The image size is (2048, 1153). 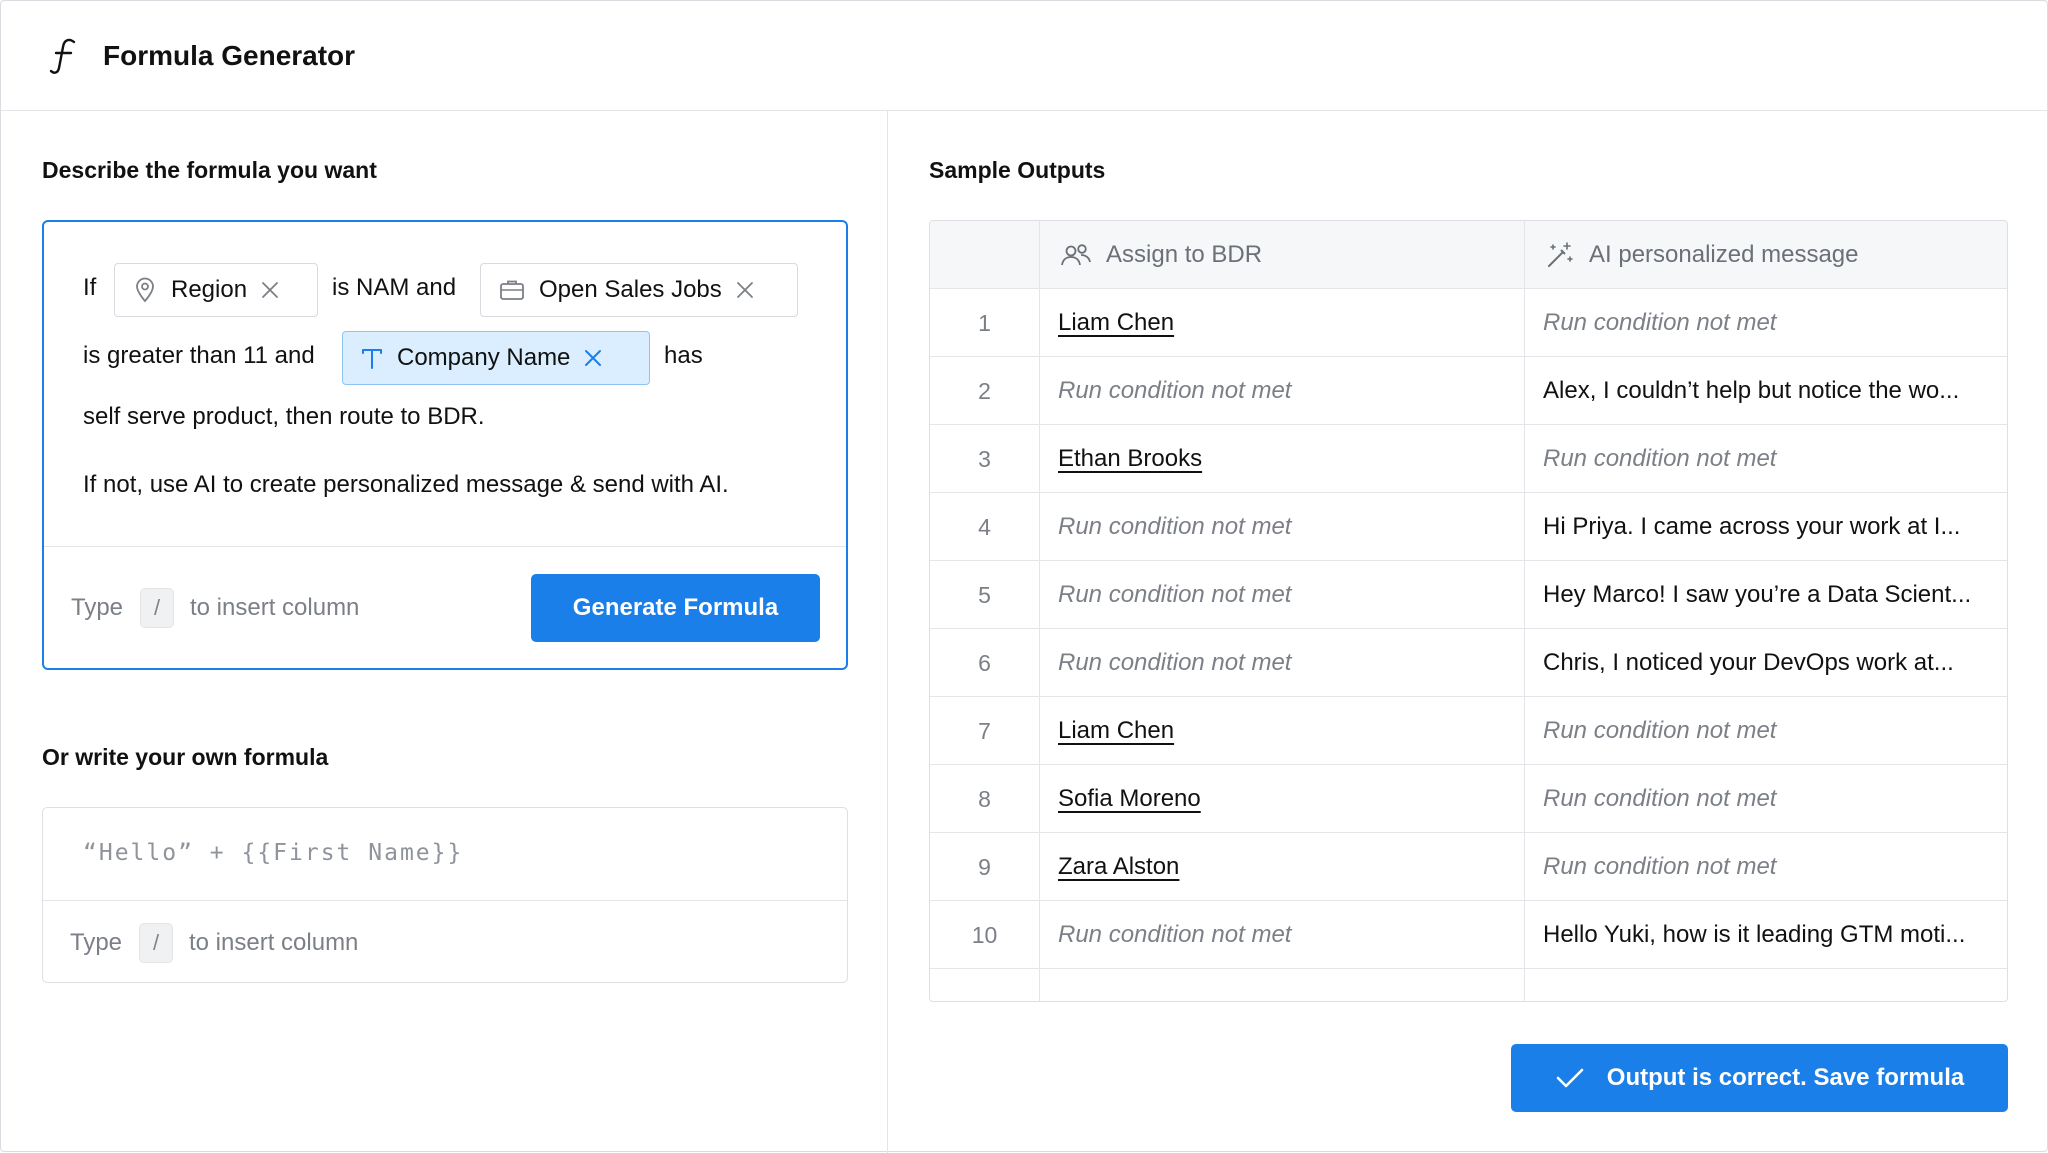 I want to click on own-formula-input: “Hello” + {{First Name}}, so click(x=445, y=854).